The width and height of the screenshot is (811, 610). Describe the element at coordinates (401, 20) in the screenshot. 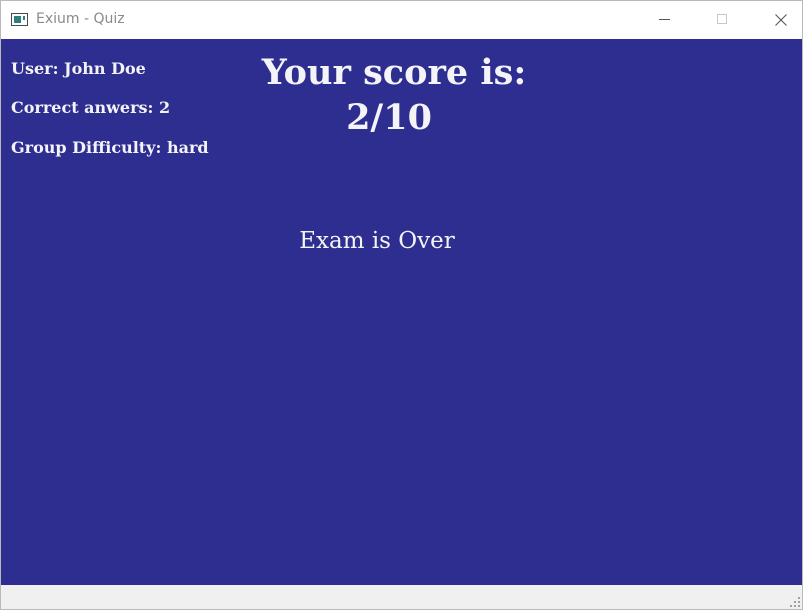

I see `title-bar: Exium - Quiz` at that location.